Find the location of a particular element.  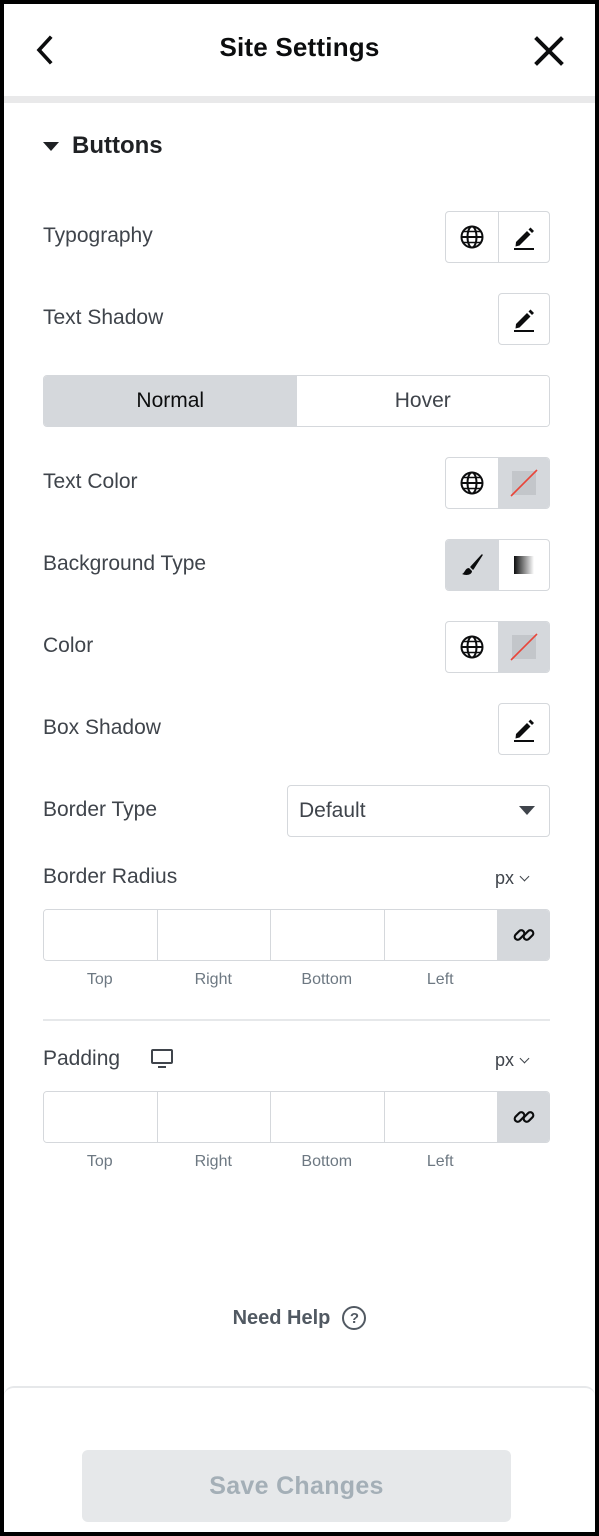

color-controls is located at coordinates (497, 647).